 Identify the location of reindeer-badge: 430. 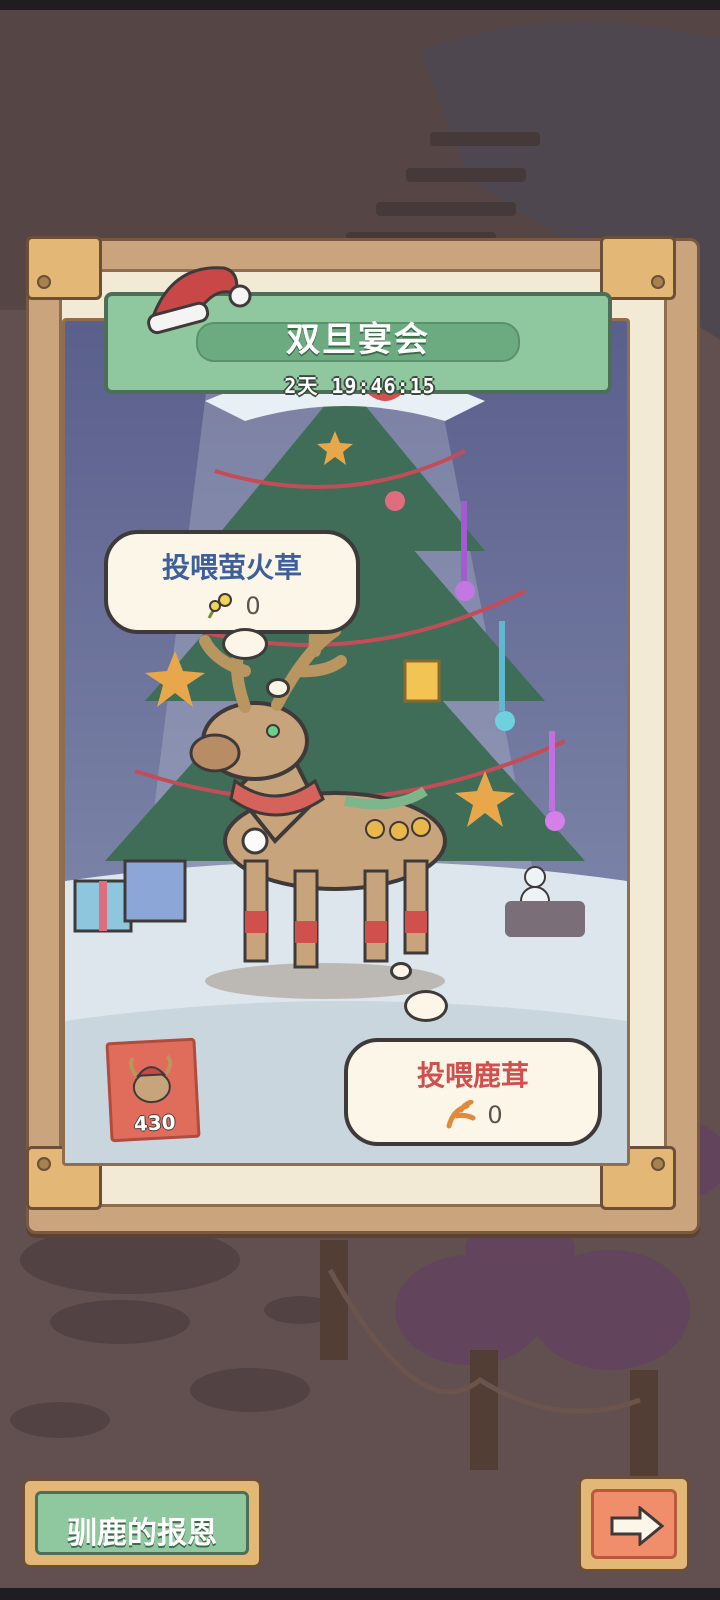
(153, 1090).